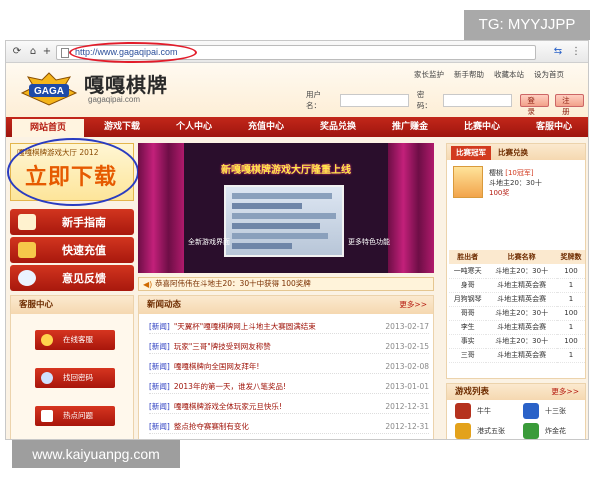 The height and width of the screenshot is (480, 600). Describe the element at coordinates (313, 100) in the screenshot. I see `username-label: 用户名：` at that location.